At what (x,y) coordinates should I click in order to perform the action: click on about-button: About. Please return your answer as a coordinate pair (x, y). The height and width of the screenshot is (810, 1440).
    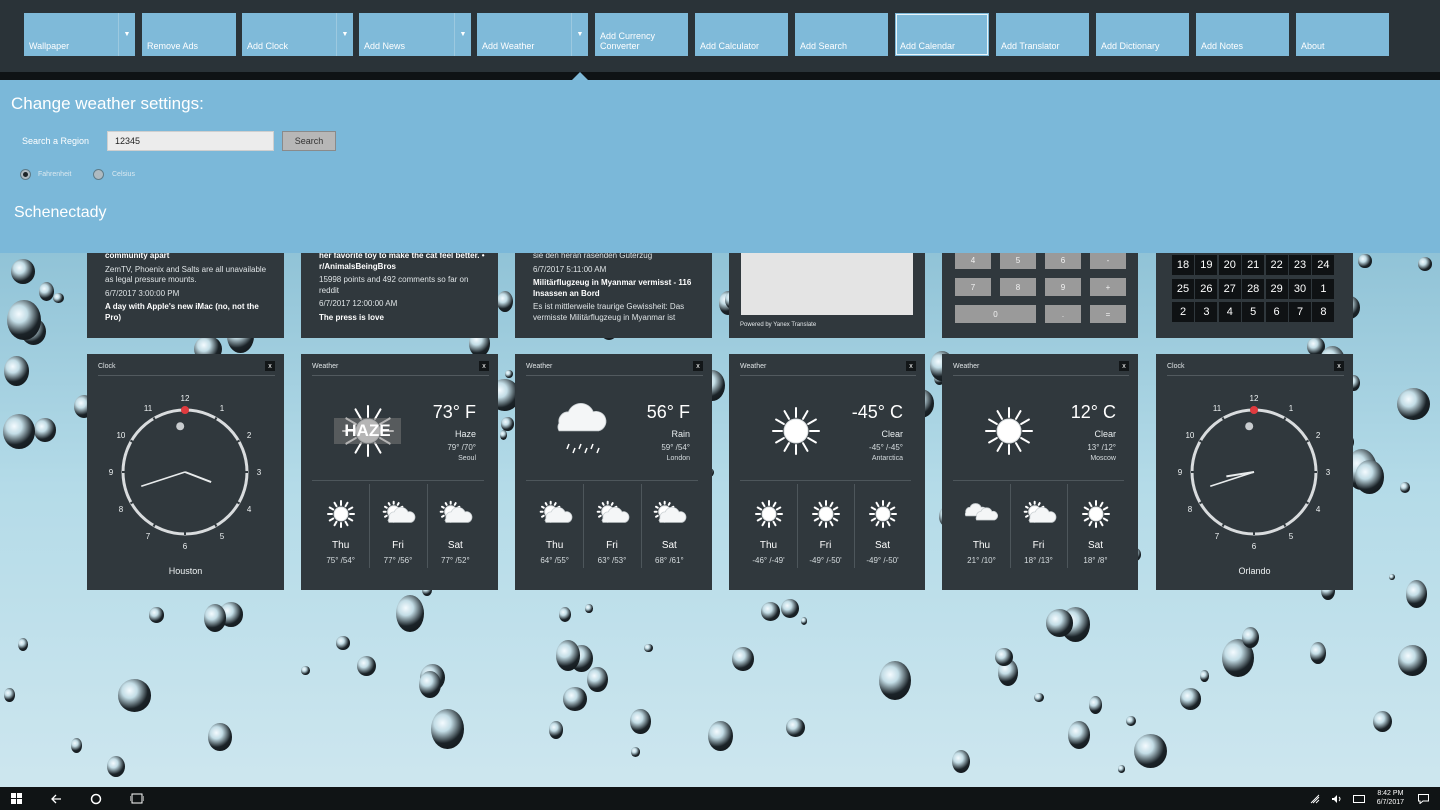
    Looking at the image, I should click on (1342, 34).